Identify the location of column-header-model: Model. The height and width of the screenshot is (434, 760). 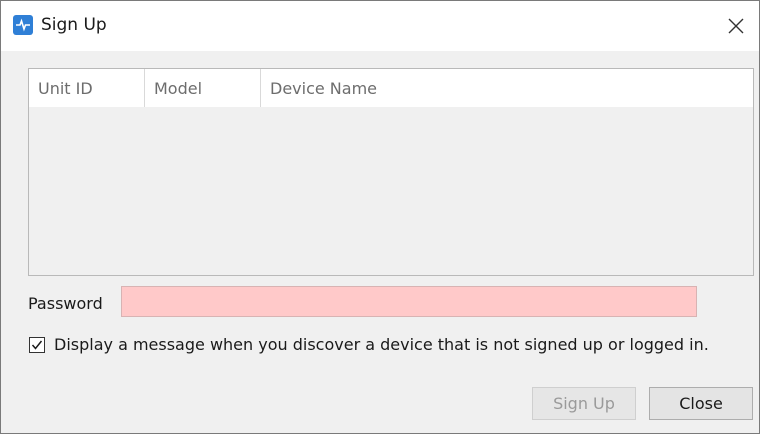
(203, 88).